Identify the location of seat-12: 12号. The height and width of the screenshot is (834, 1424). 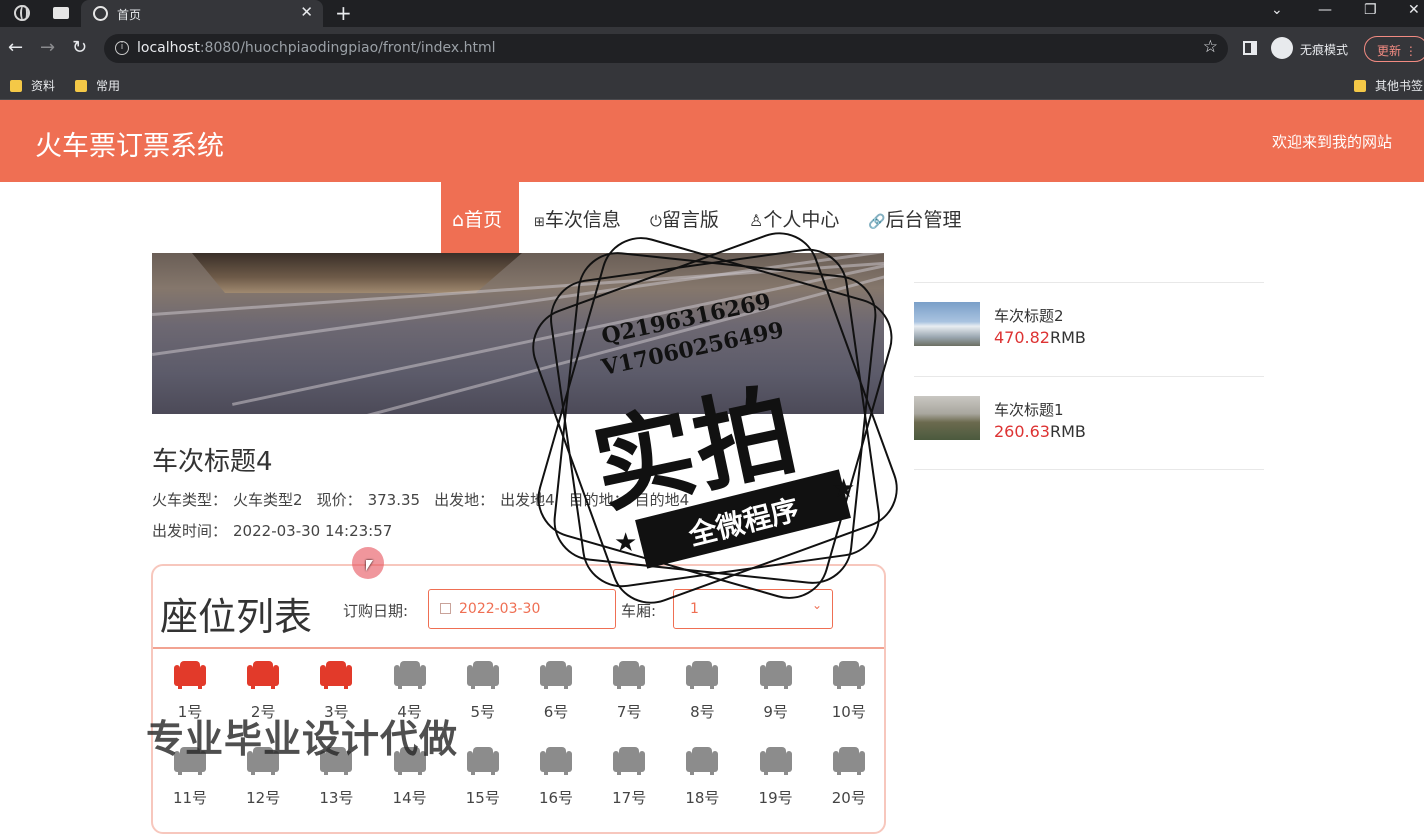
(263, 779).